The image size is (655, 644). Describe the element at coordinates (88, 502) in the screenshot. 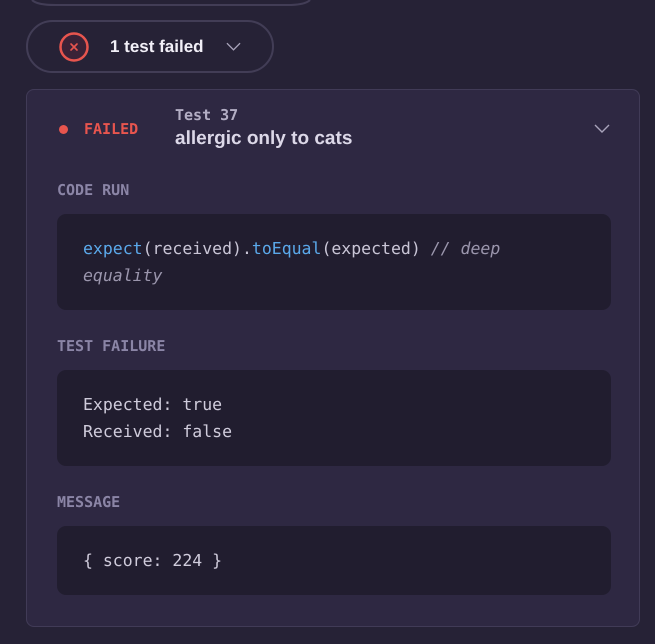

I see `section-heading: MESSAGE` at that location.